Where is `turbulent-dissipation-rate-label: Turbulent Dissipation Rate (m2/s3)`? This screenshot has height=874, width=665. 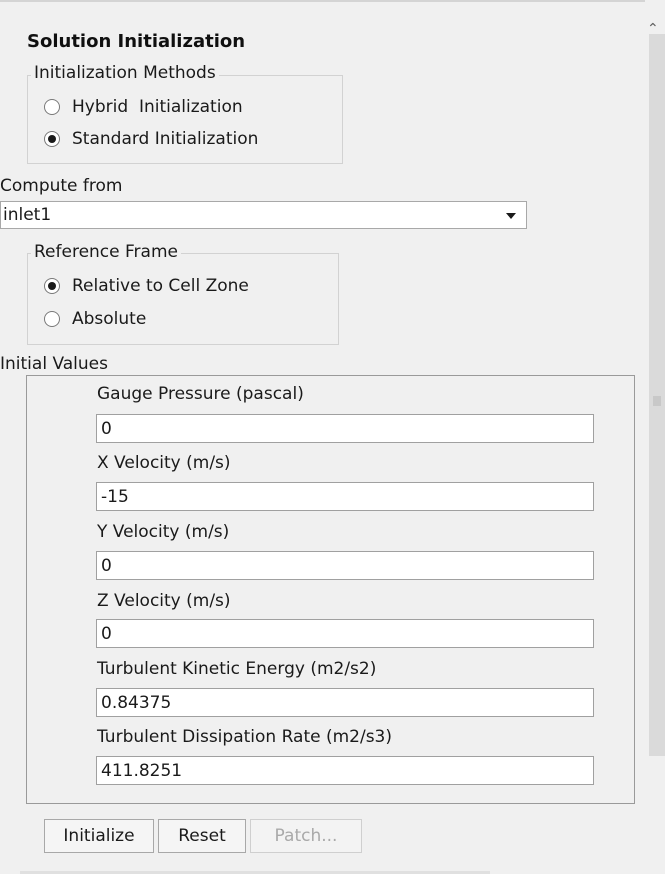 turbulent-dissipation-rate-label: Turbulent Dissipation Rate (m2/s3) is located at coordinates (245, 737).